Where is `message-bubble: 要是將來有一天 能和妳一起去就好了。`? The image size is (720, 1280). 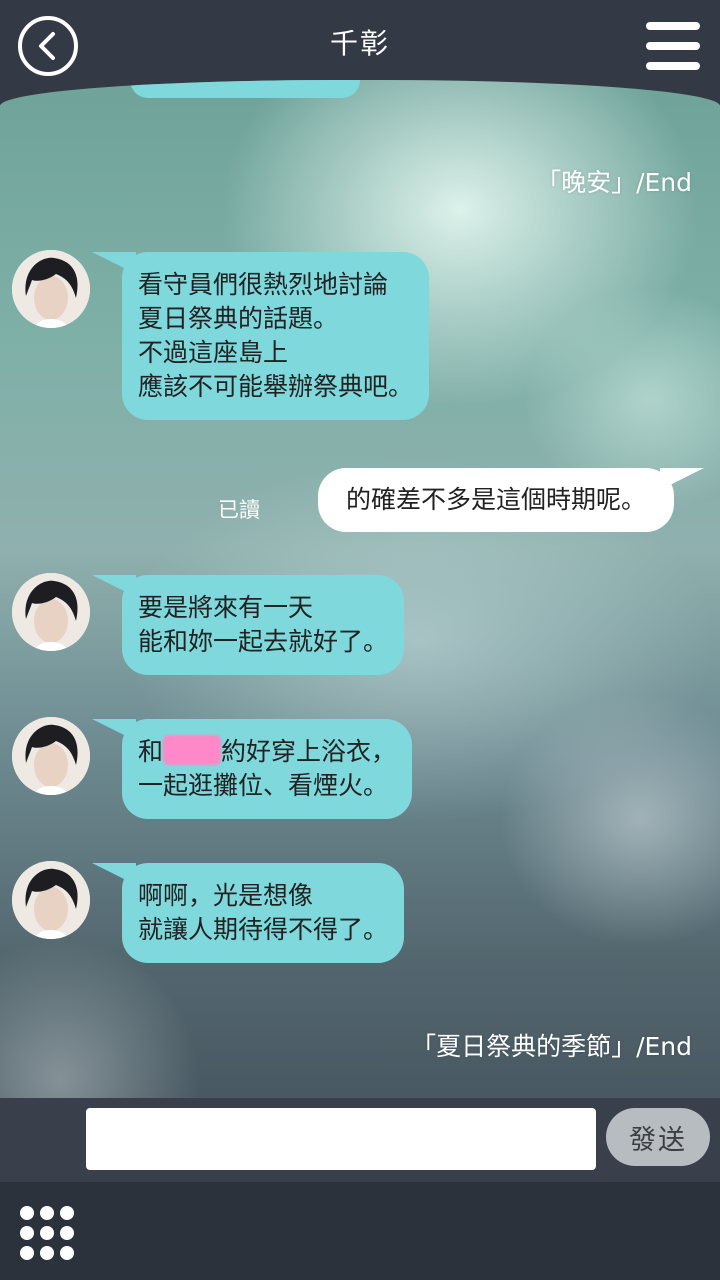 message-bubble: 要是將來有一天 能和妳一起去就好了。 is located at coordinates (248, 625).